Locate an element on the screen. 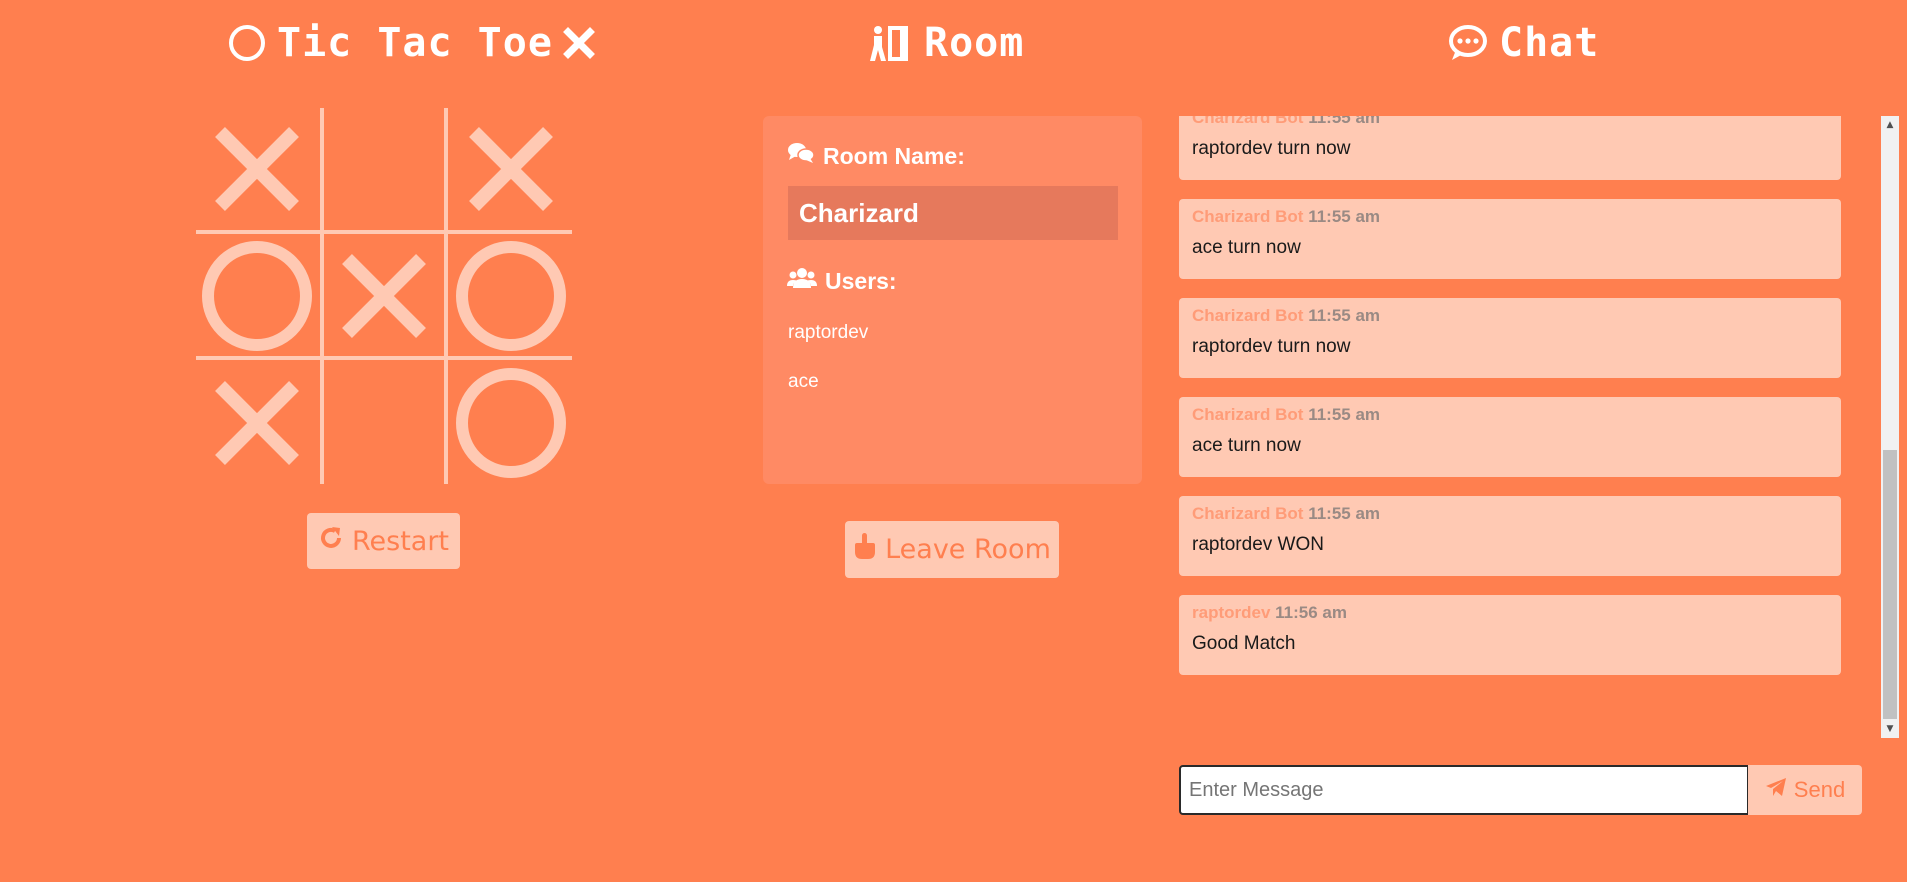 The image size is (1907, 882). message-text: Good Match is located at coordinates (1244, 643).